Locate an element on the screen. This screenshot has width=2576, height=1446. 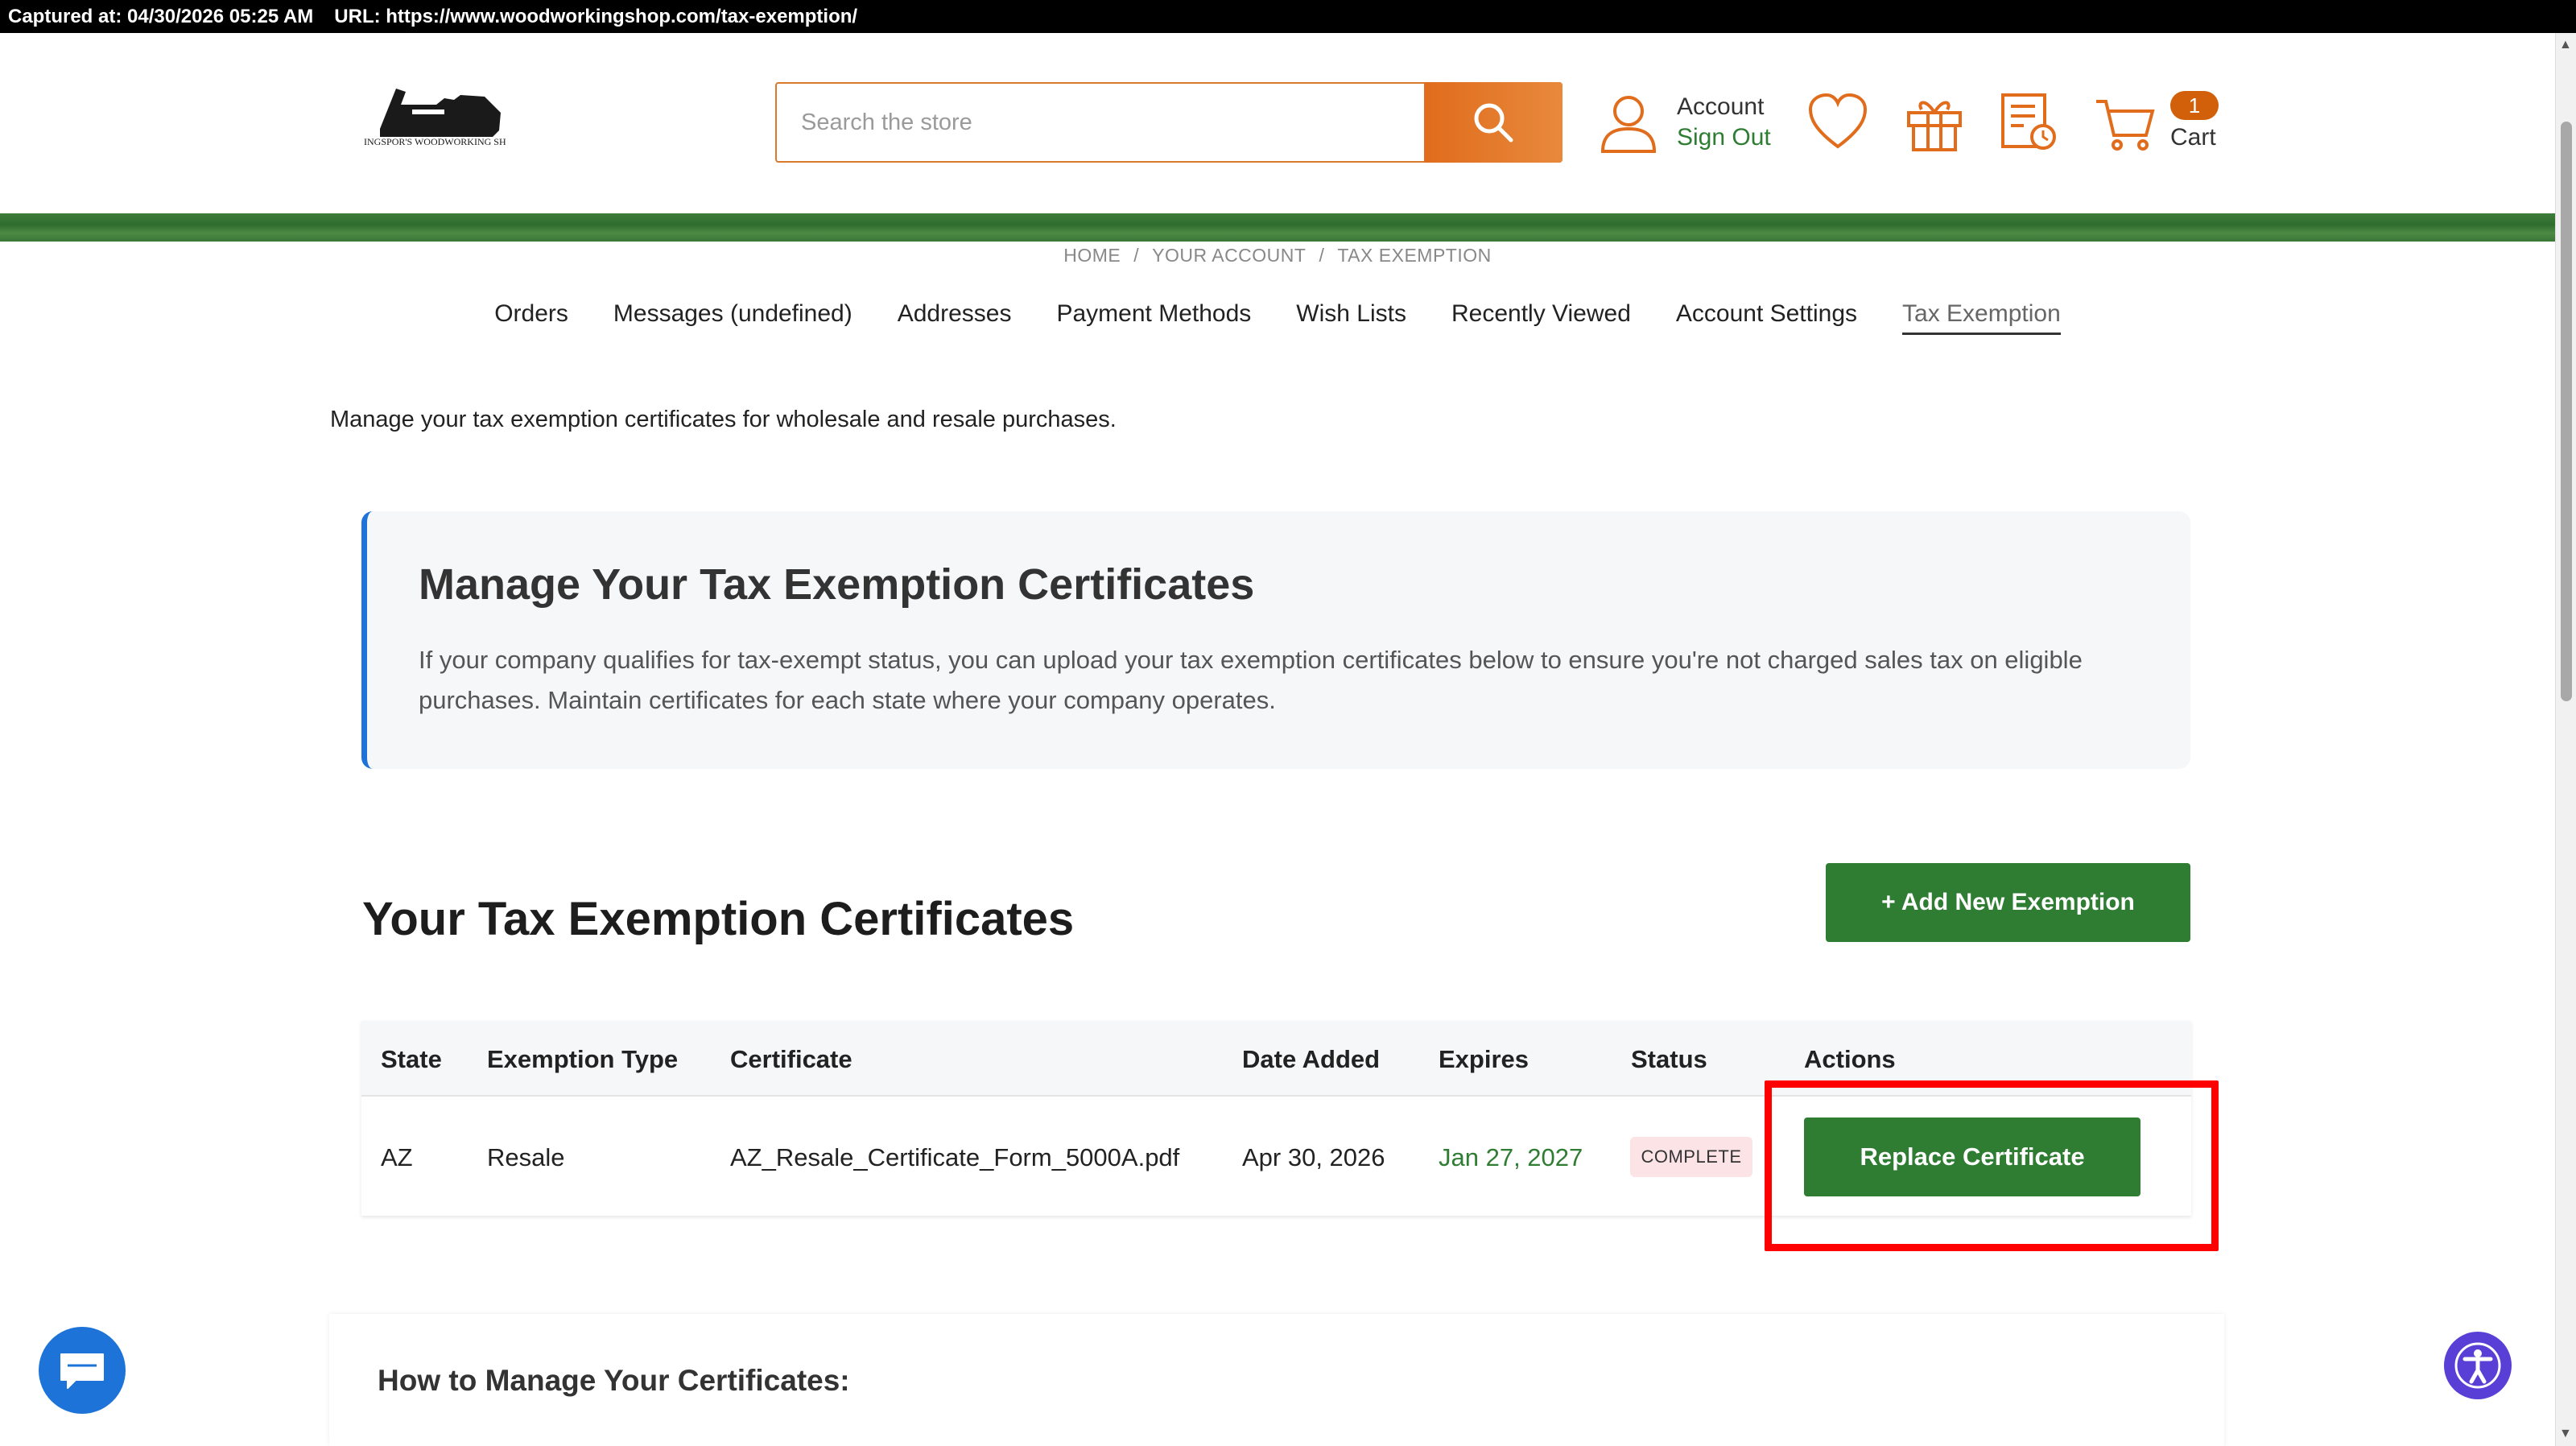
nav-messages: Messages (undefined) is located at coordinates (732, 317).